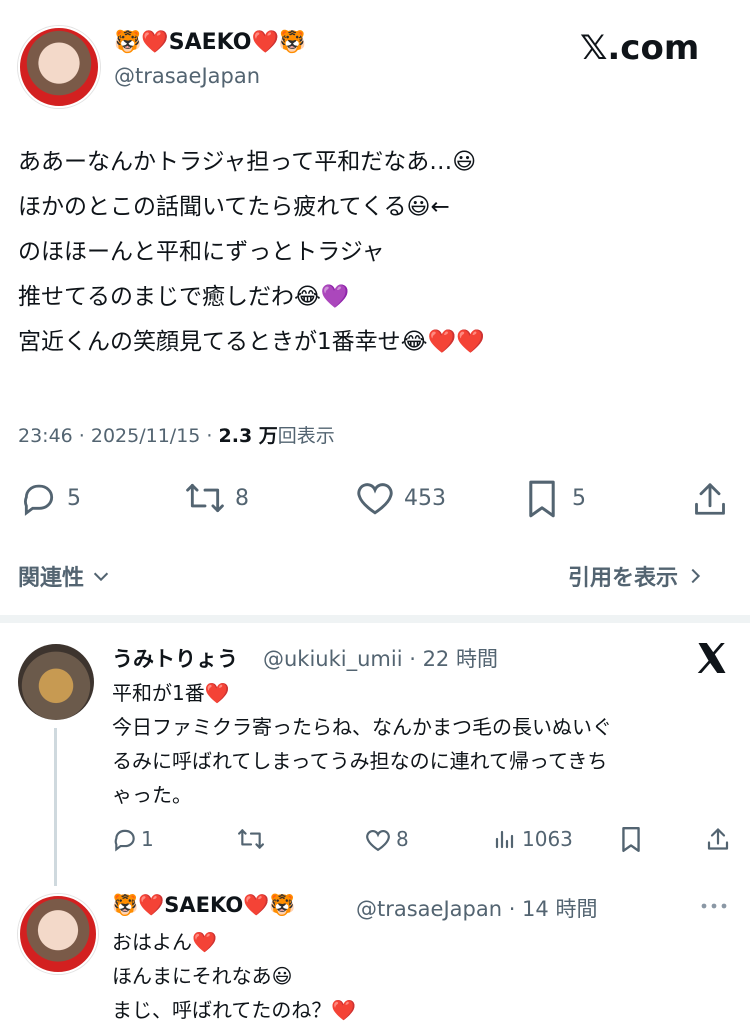  Describe the element at coordinates (164, 942) in the screenshot. I see `reply-line: おはよん❤️` at that location.